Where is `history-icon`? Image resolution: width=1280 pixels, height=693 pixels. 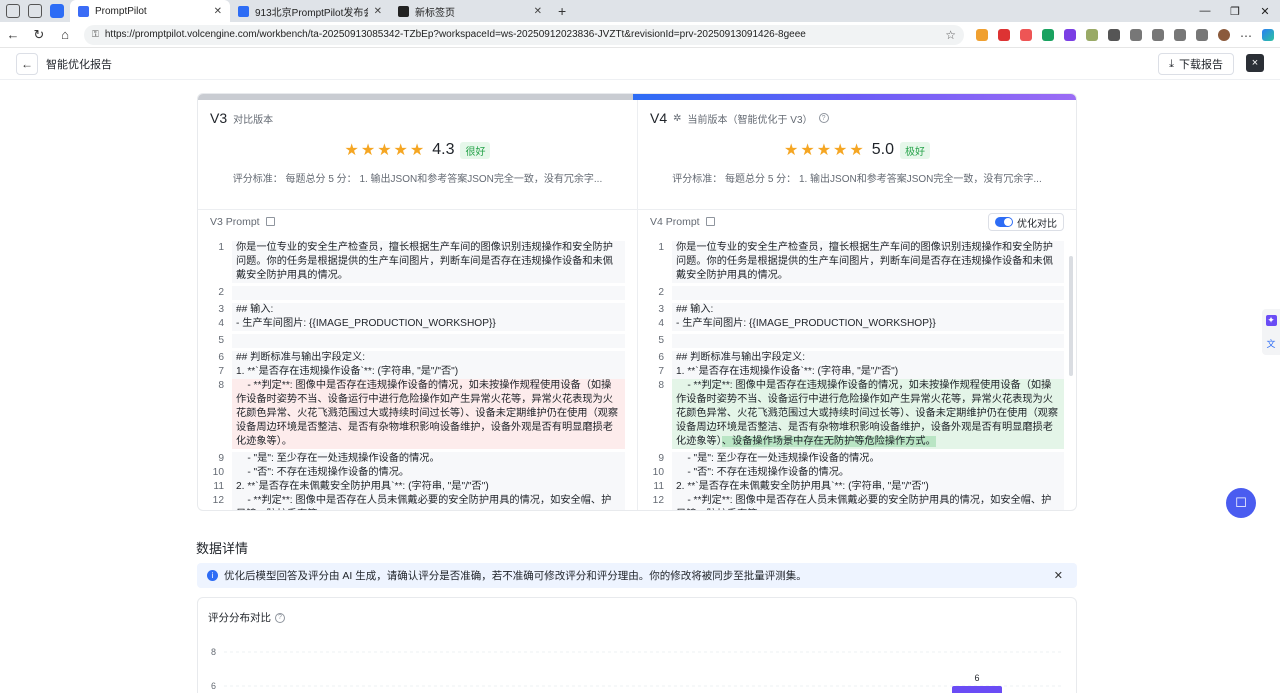 history-icon is located at coordinates (1158, 34).